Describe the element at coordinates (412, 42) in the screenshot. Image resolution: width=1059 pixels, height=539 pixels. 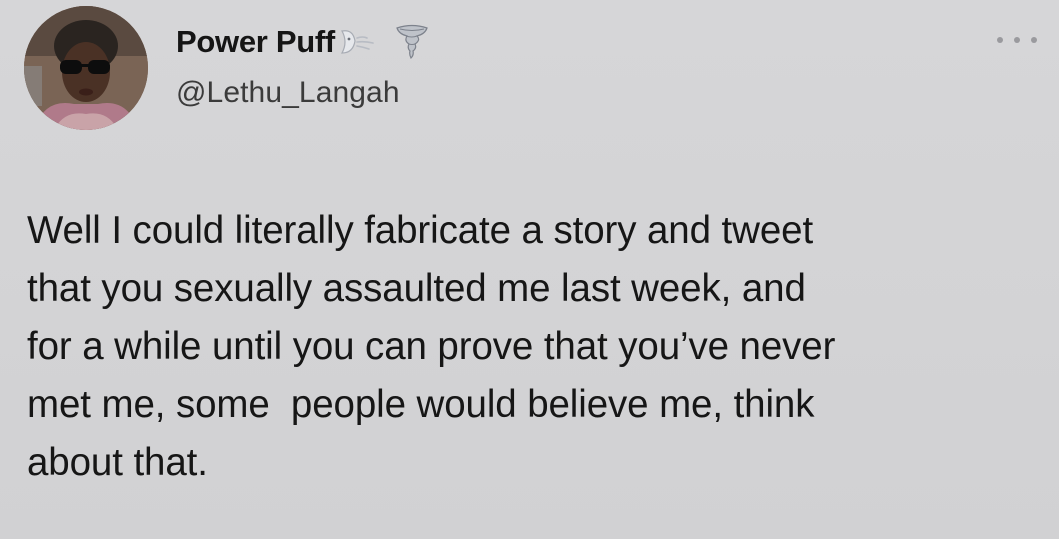
I see `tornado-icon` at that location.